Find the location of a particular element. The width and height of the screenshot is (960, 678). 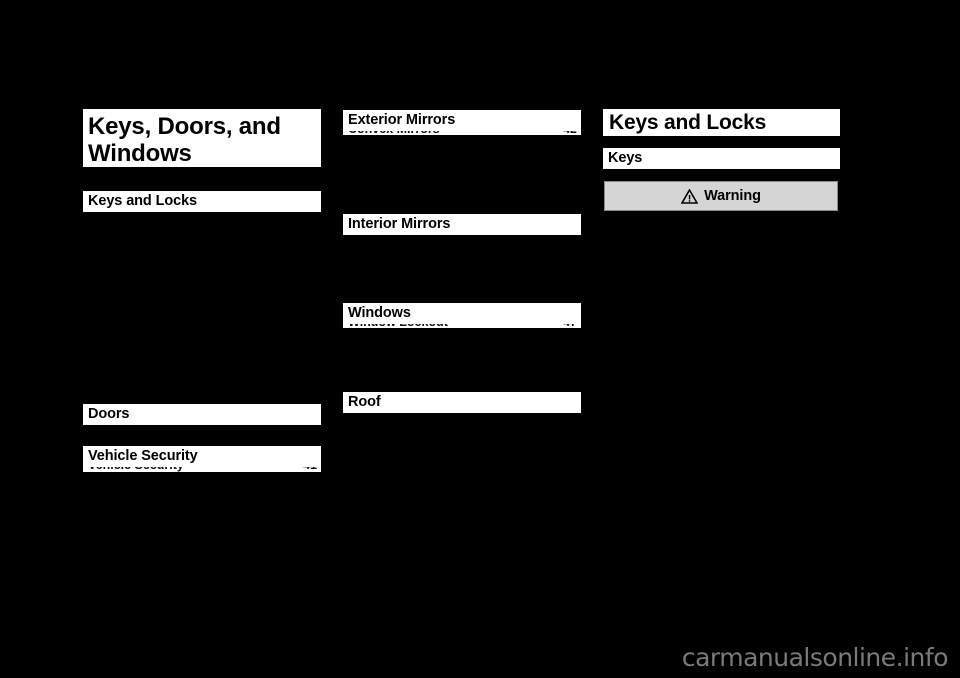

section-heading-windows: Windows is located at coordinates (462, 313).